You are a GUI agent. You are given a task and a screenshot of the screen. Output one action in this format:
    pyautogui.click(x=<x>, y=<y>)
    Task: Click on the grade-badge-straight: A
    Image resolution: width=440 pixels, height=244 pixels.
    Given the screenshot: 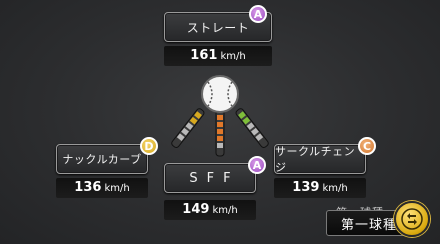 What is the action you would take?
    pyautogui.click(x=258, y=14)
    